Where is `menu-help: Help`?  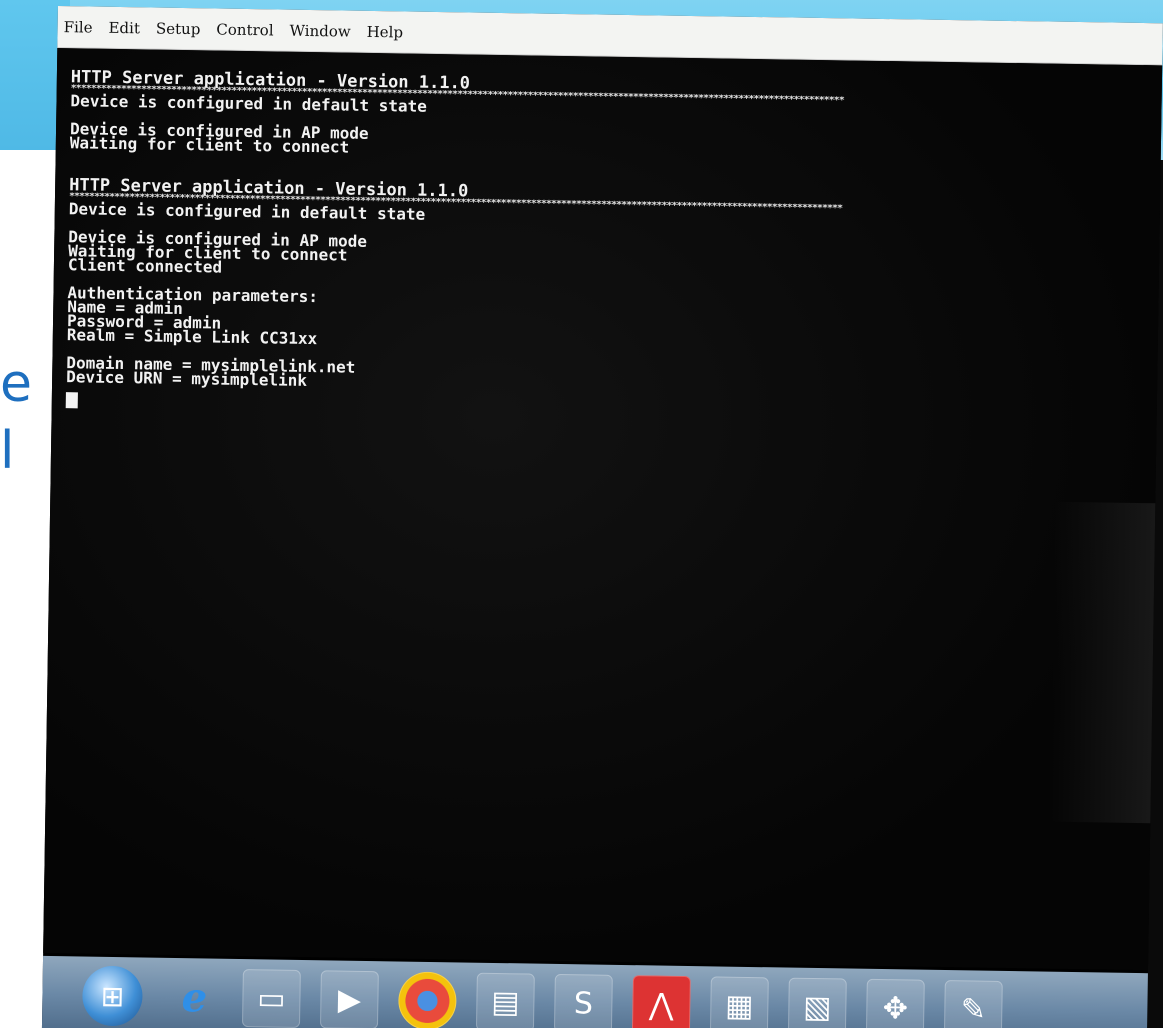
menu-help: Help is located at coordinates (385, 31).